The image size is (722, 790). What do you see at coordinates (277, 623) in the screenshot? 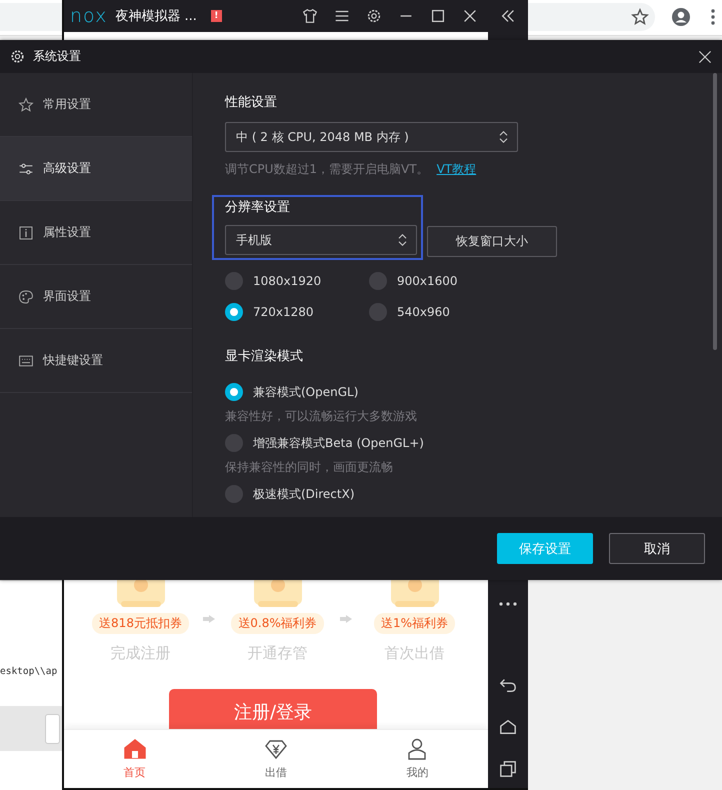
I see `reward-tag: 送0.8%福利券` at bounding box center [277, 623].